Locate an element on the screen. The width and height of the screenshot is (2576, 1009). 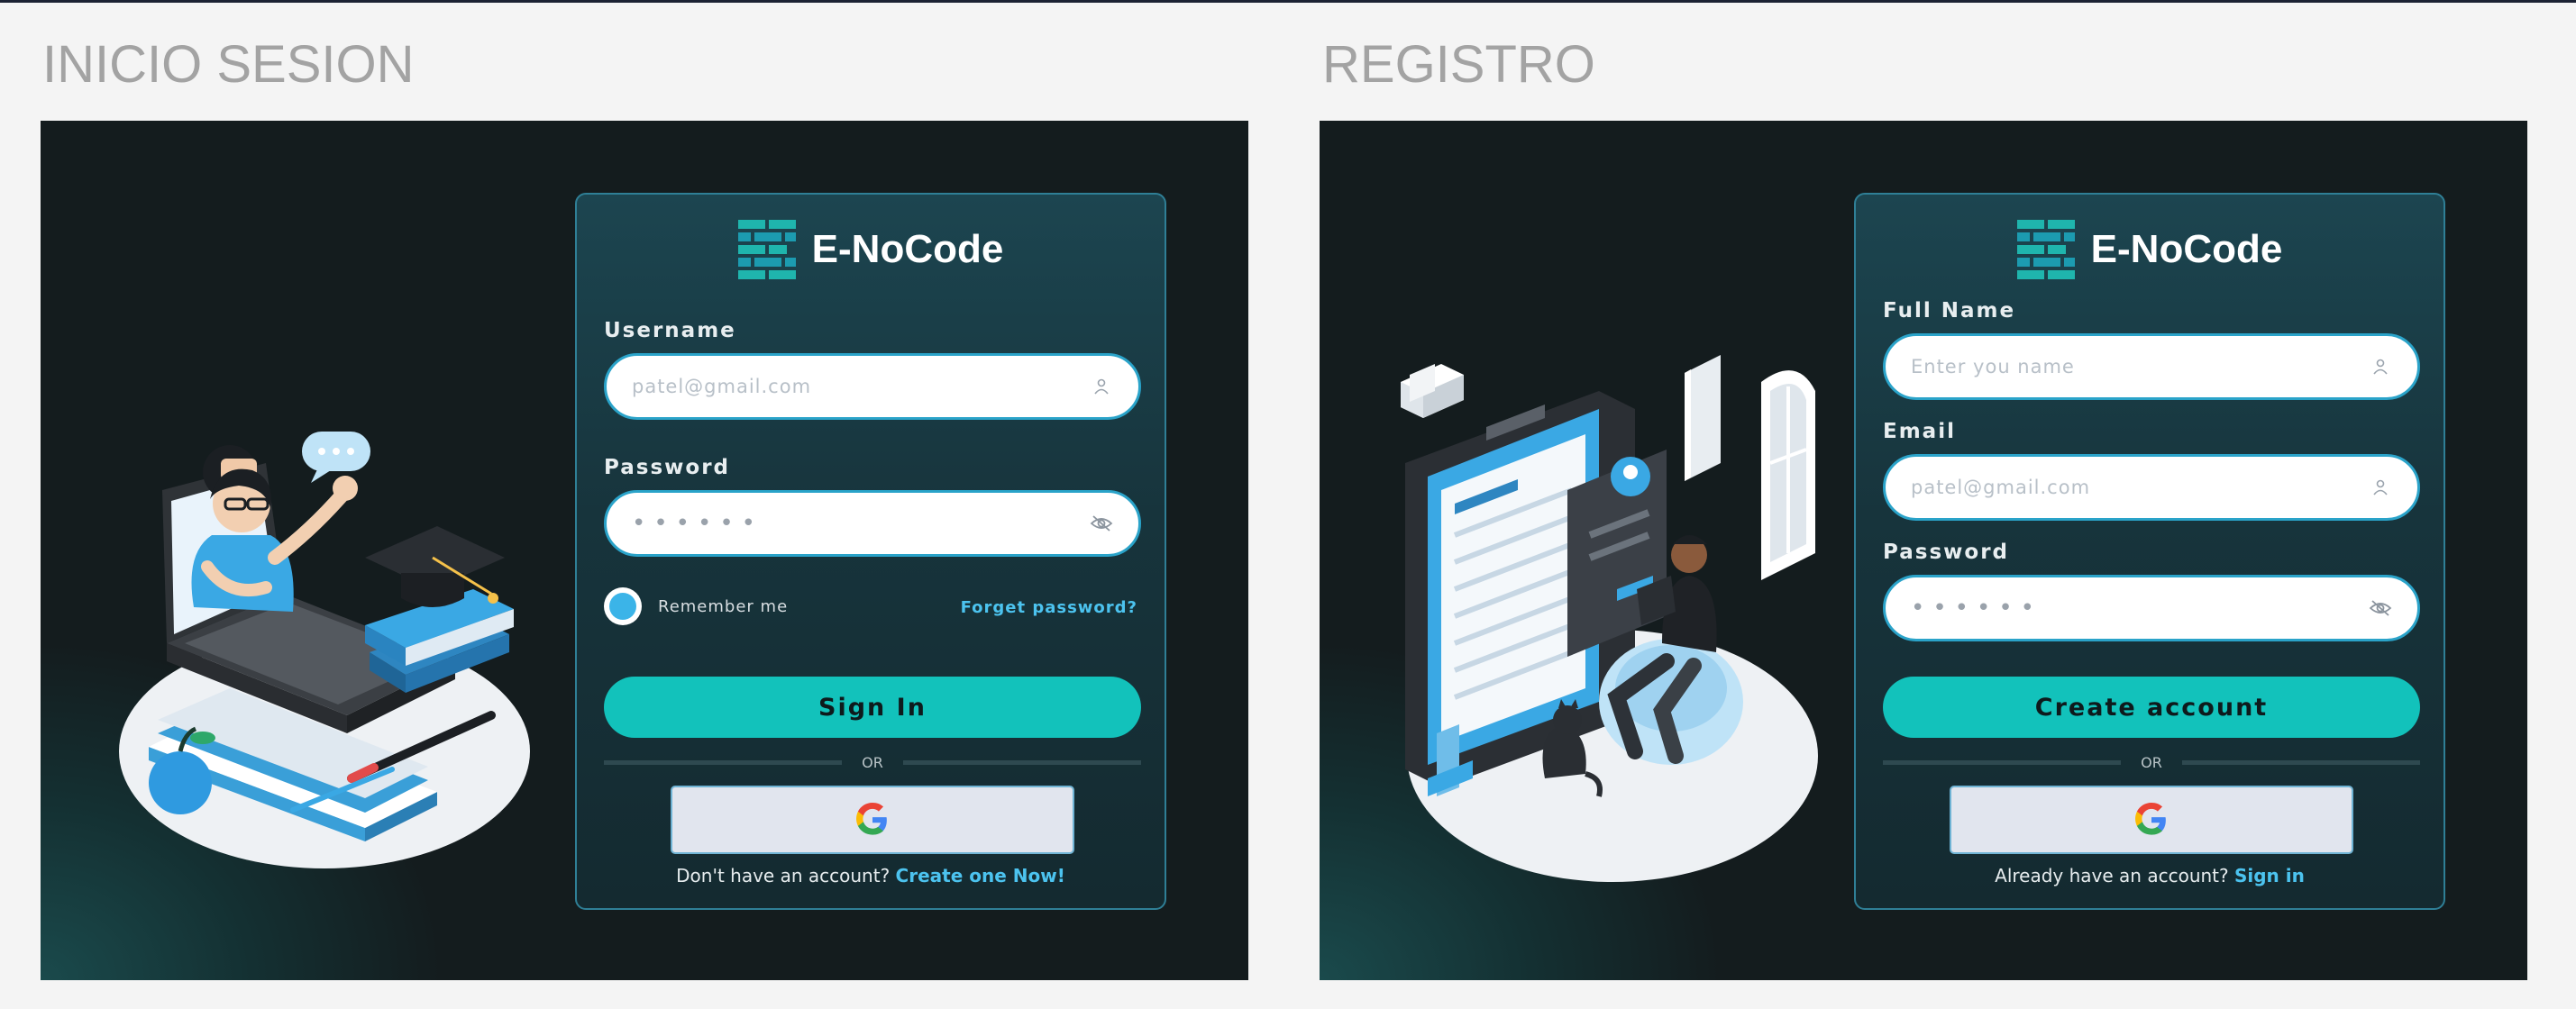
online-learning-illustration is located at coordinates (324, 650).